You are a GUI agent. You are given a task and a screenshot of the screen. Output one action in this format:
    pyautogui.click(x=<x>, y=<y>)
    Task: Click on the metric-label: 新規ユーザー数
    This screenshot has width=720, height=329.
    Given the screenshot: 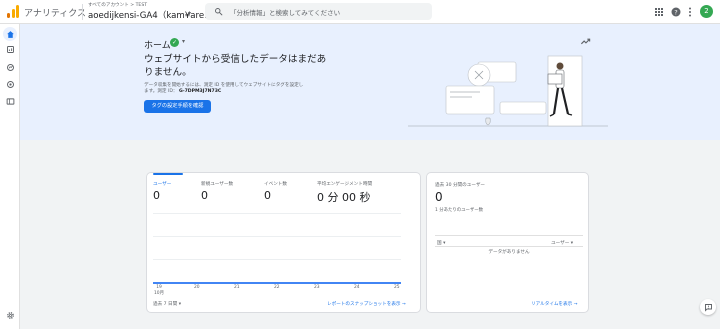 What is the action you would take?
    pyautogui.click(x=217, y=184)
    